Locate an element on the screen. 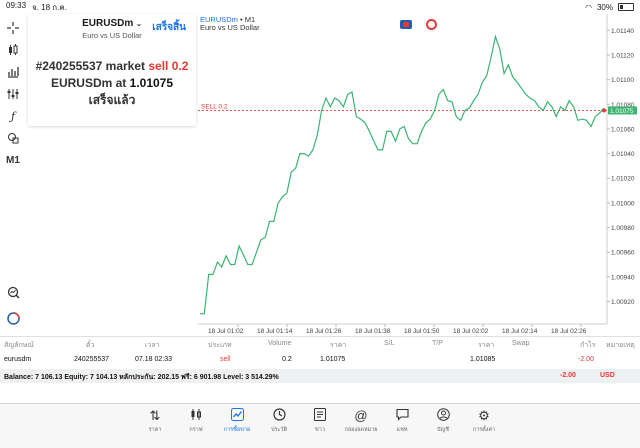 This screenshot has height=448, width=640. chevron-down-icon: ⌄ is located at coordinates (139, 24).